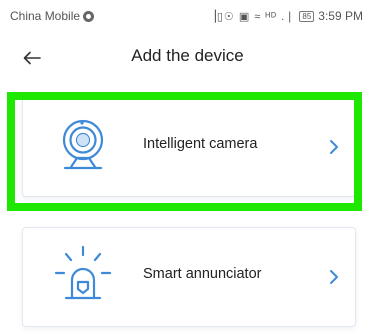 The height and width of the screenshot is (334, 375). What do you see at coordinates (202, 274) in the screenshot?
I see `device-label: Smart annunciator` at bounding box center [202, 274].